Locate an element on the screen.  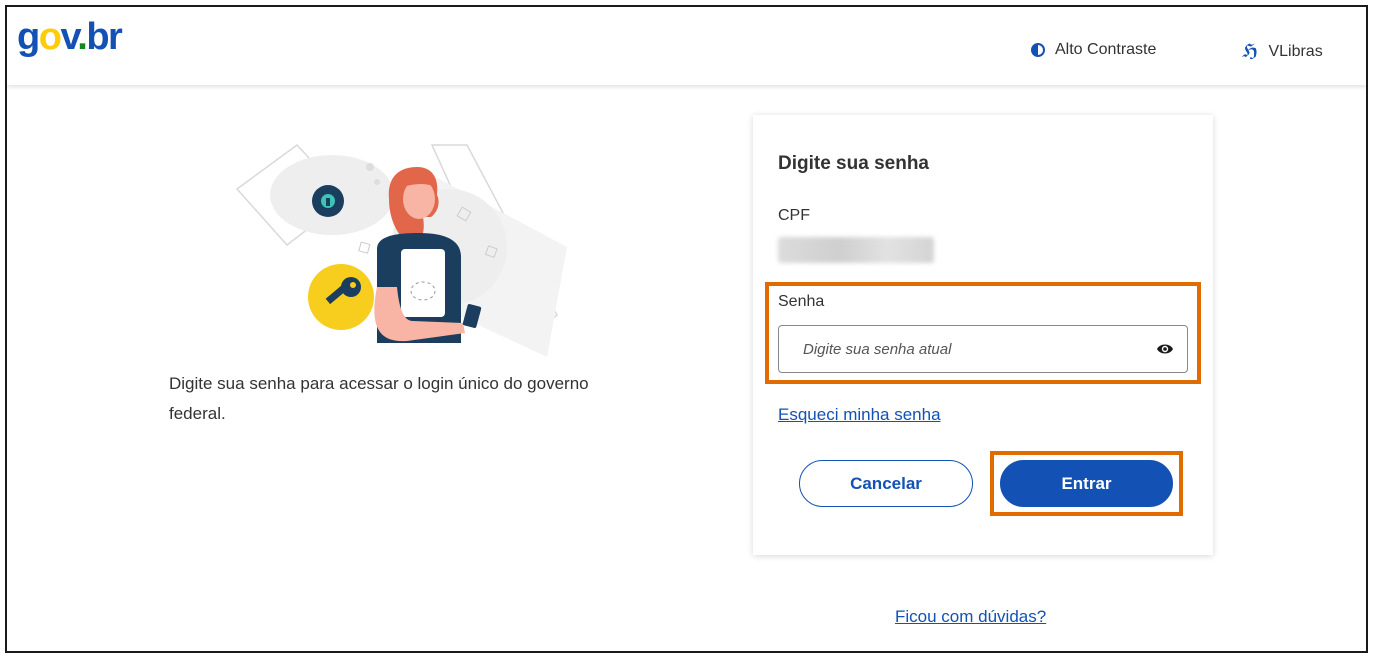
high-contrast-toggle: Alto Contraste is located at coordinates (1093, 50).